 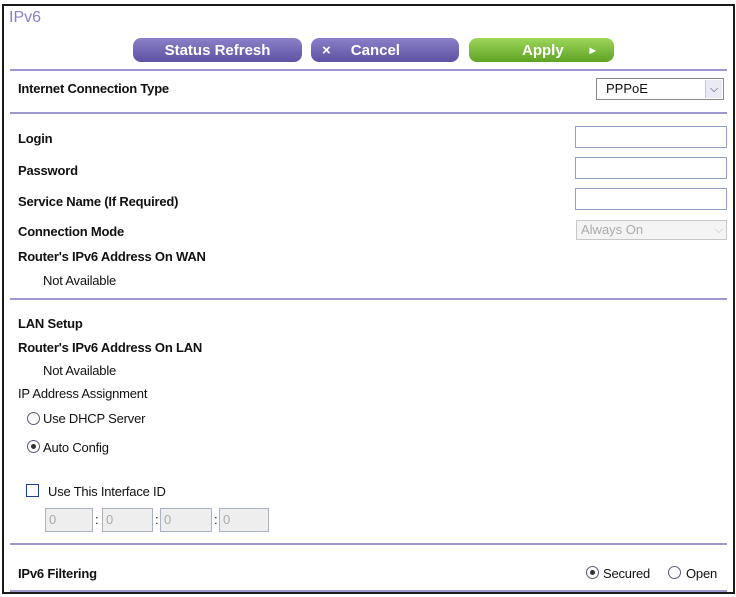 What do you see at coordinates (33, 418) in the screenshot?
I see `dhcp-server-radio` at bounding box center [33, 418].